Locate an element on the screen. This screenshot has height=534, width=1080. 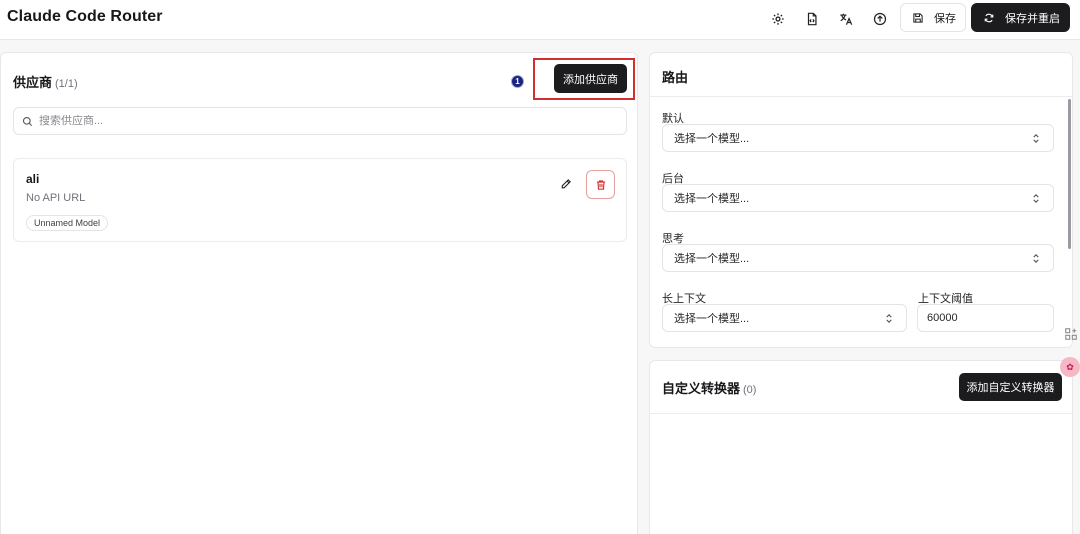
save-button-label: 保存 is located at coordinates (945, 18).